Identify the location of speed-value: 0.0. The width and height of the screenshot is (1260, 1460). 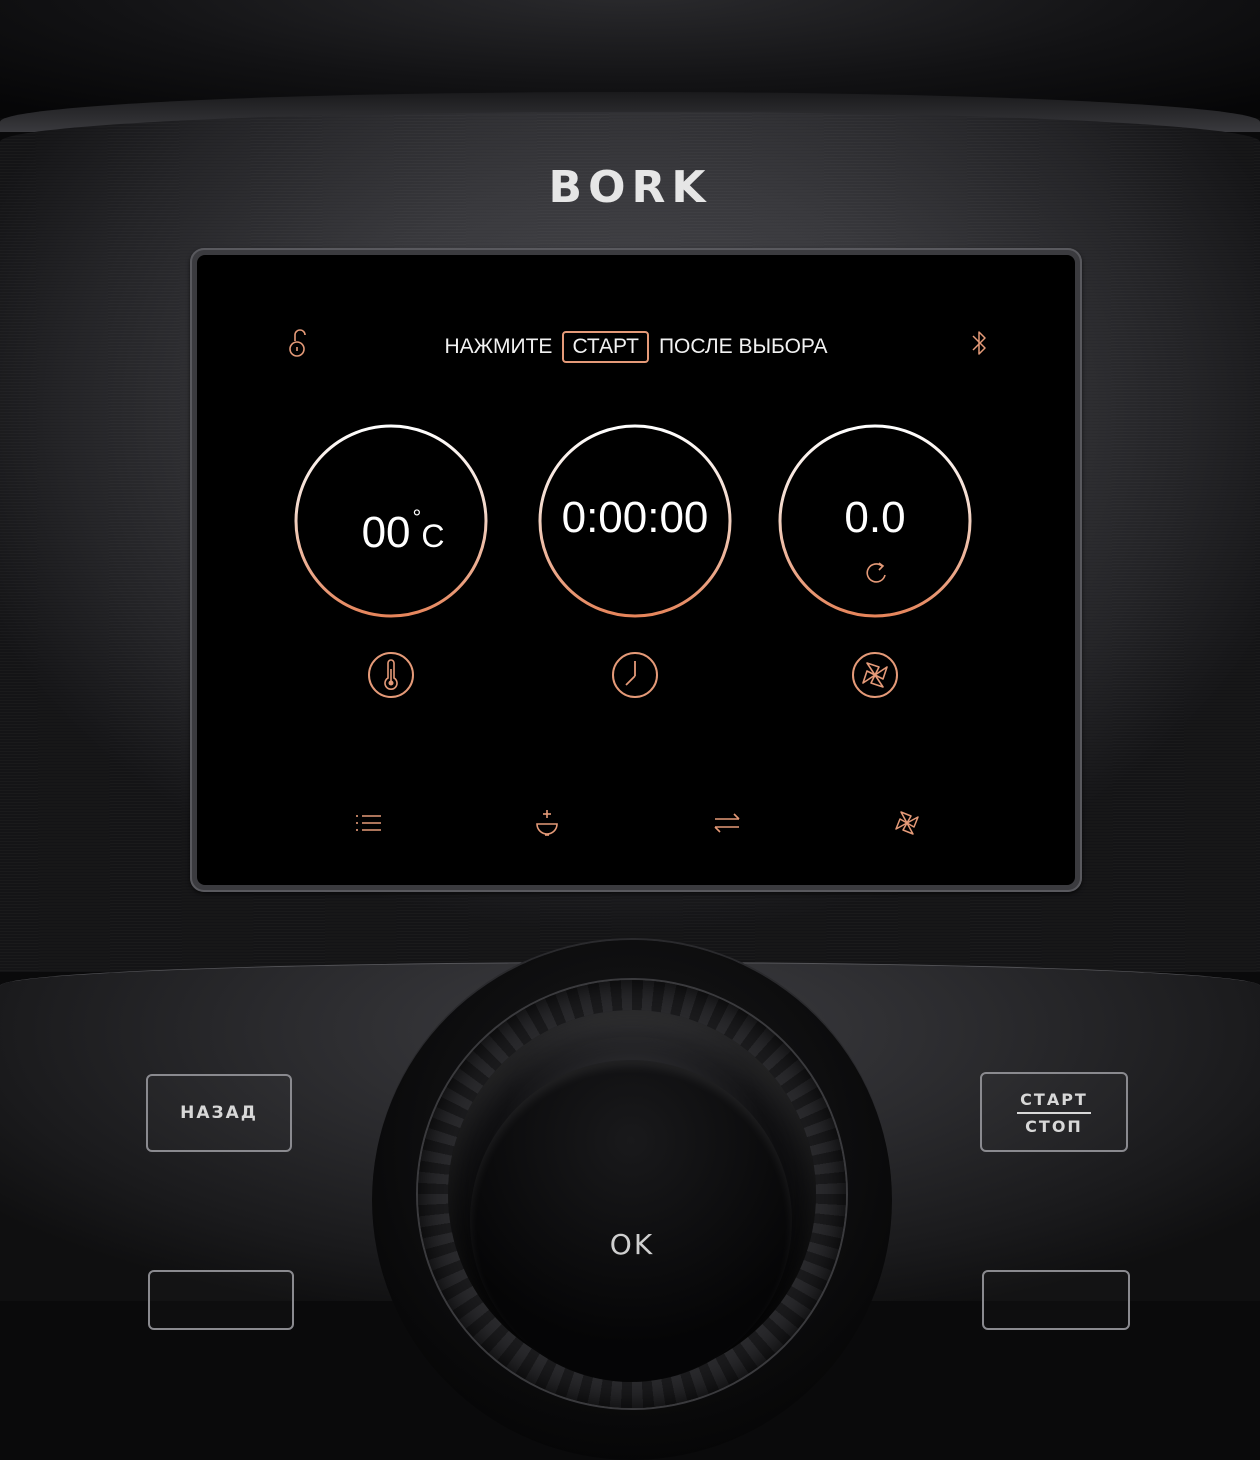
(875, 517).